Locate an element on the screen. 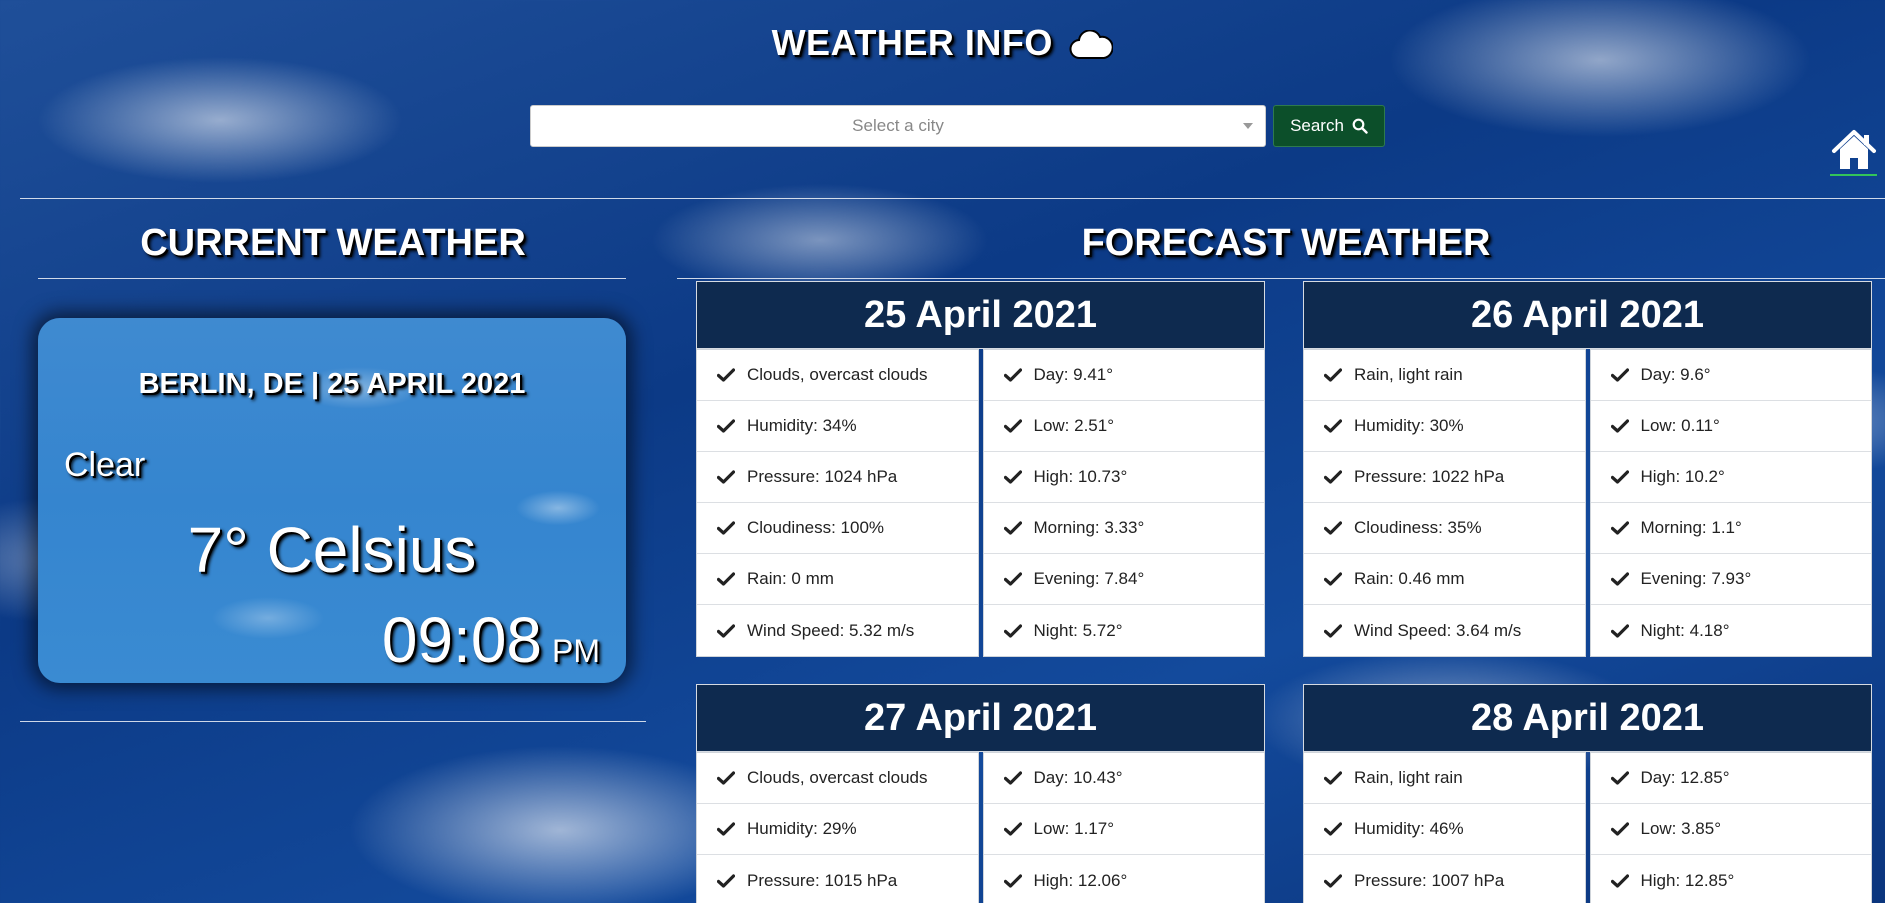 This screenshot has width=1885, height=903. forecast-detail-text: Day: 12.85° is located at coordinates (1685, 777).